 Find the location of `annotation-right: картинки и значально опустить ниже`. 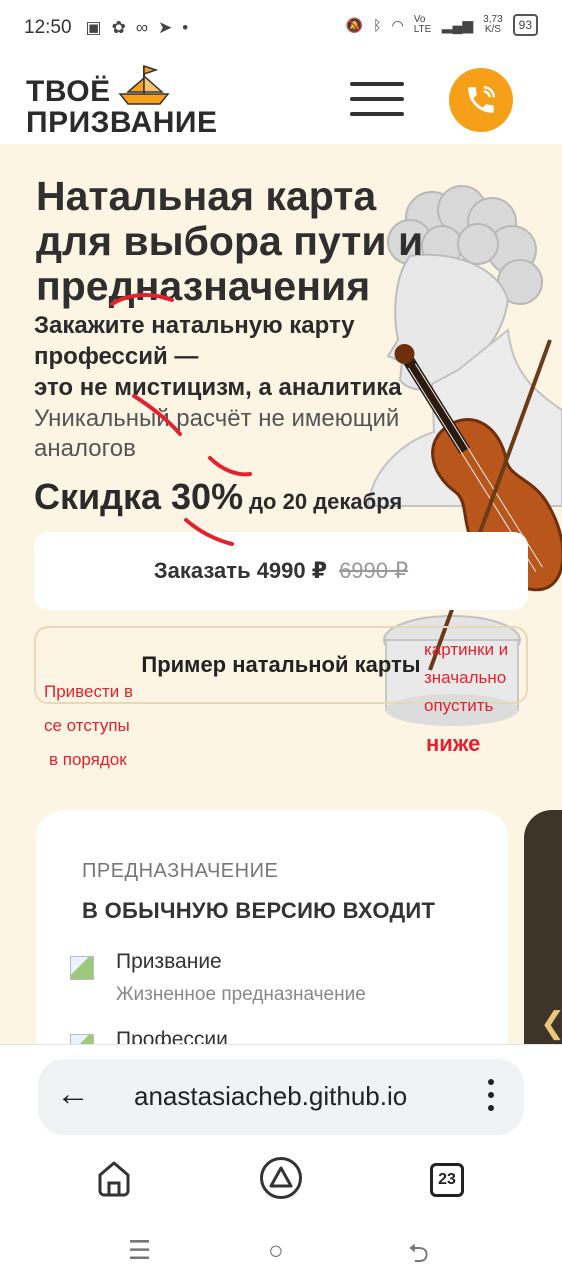

annotation-right: картинки и значально опустить ниже is located at coordinates (466, 698).